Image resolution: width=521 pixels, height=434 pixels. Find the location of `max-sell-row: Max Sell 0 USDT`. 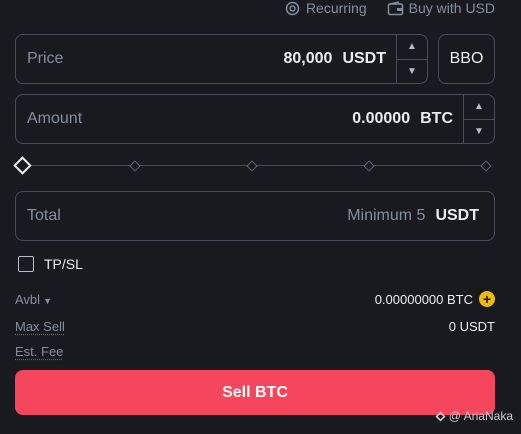

max-sell-row: Max Sell 0 USDT is located at coordinates (255, 326).